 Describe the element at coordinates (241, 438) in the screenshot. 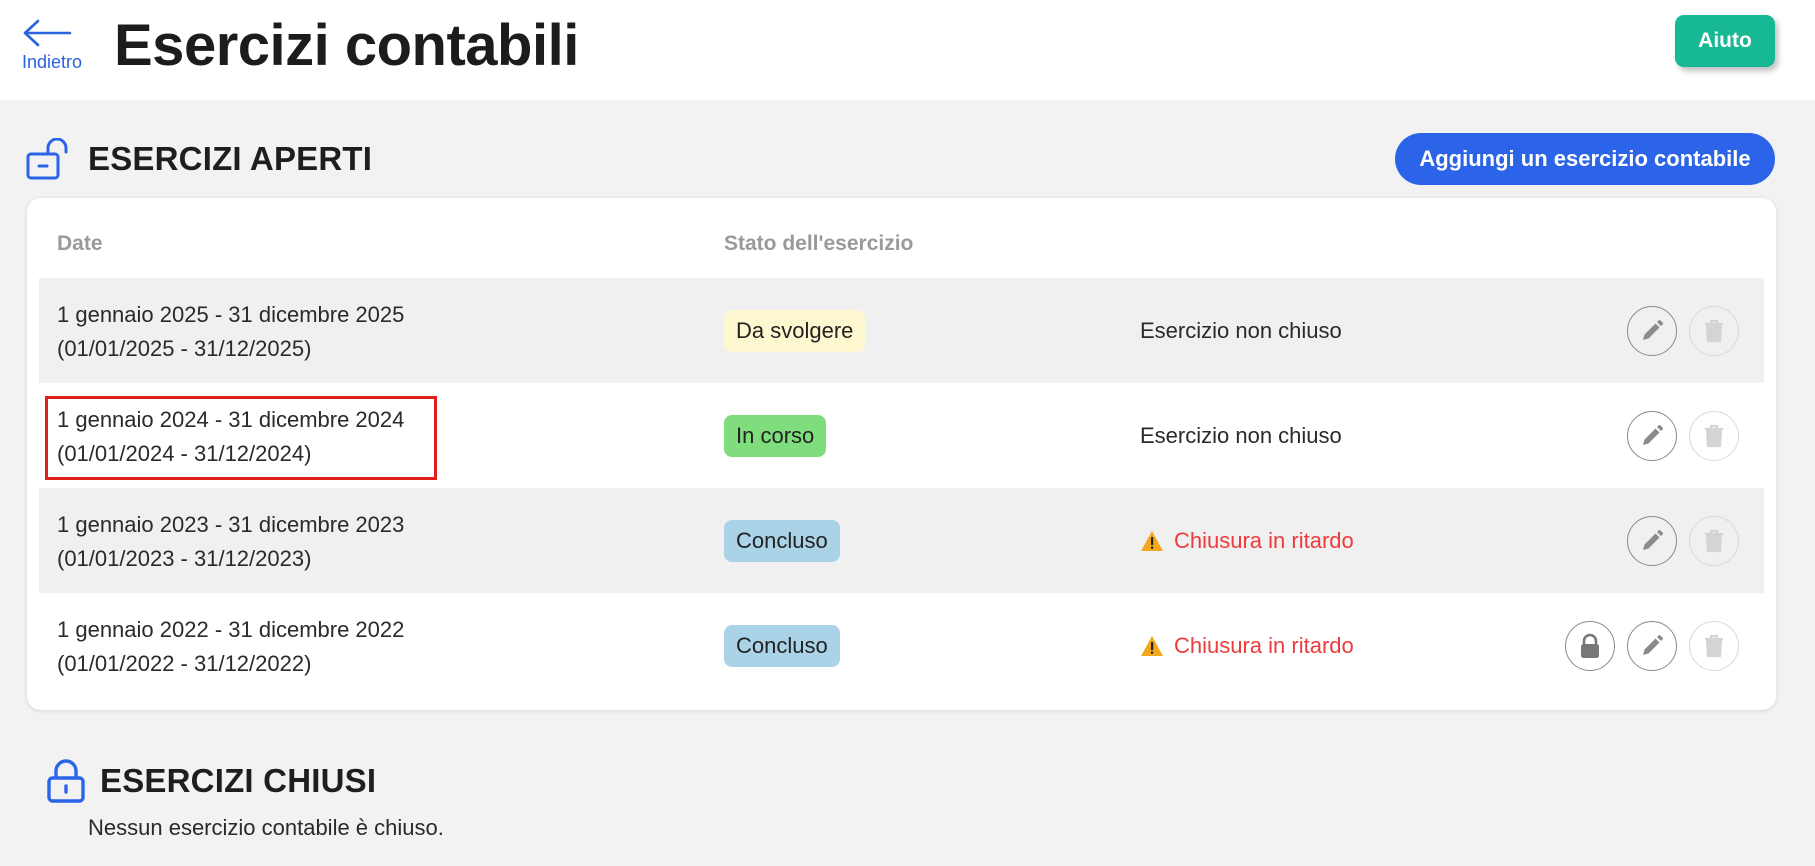

I see `highlight-box` at that location.